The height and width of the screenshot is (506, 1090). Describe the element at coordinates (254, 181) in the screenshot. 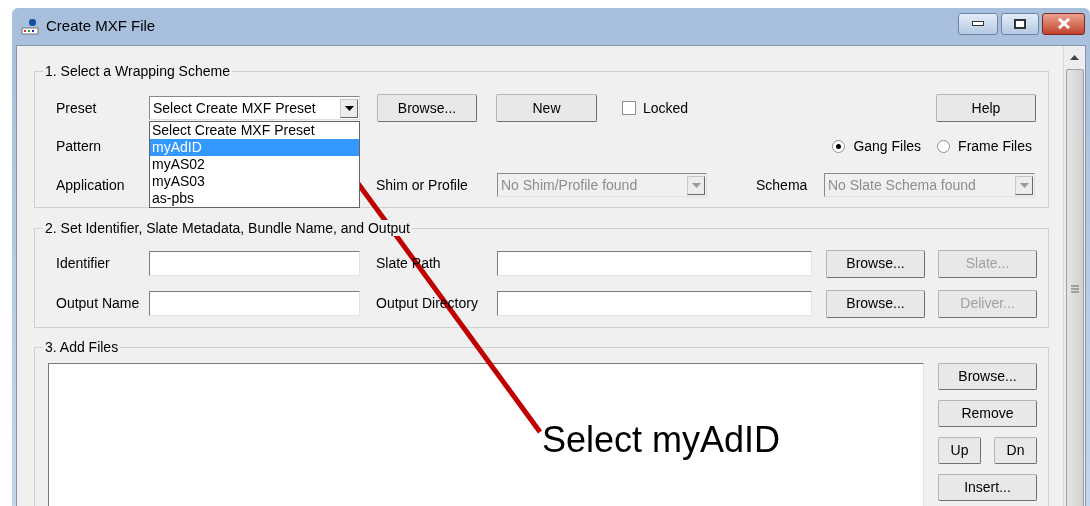

I see `dropdown-option: myAS03` at that location.